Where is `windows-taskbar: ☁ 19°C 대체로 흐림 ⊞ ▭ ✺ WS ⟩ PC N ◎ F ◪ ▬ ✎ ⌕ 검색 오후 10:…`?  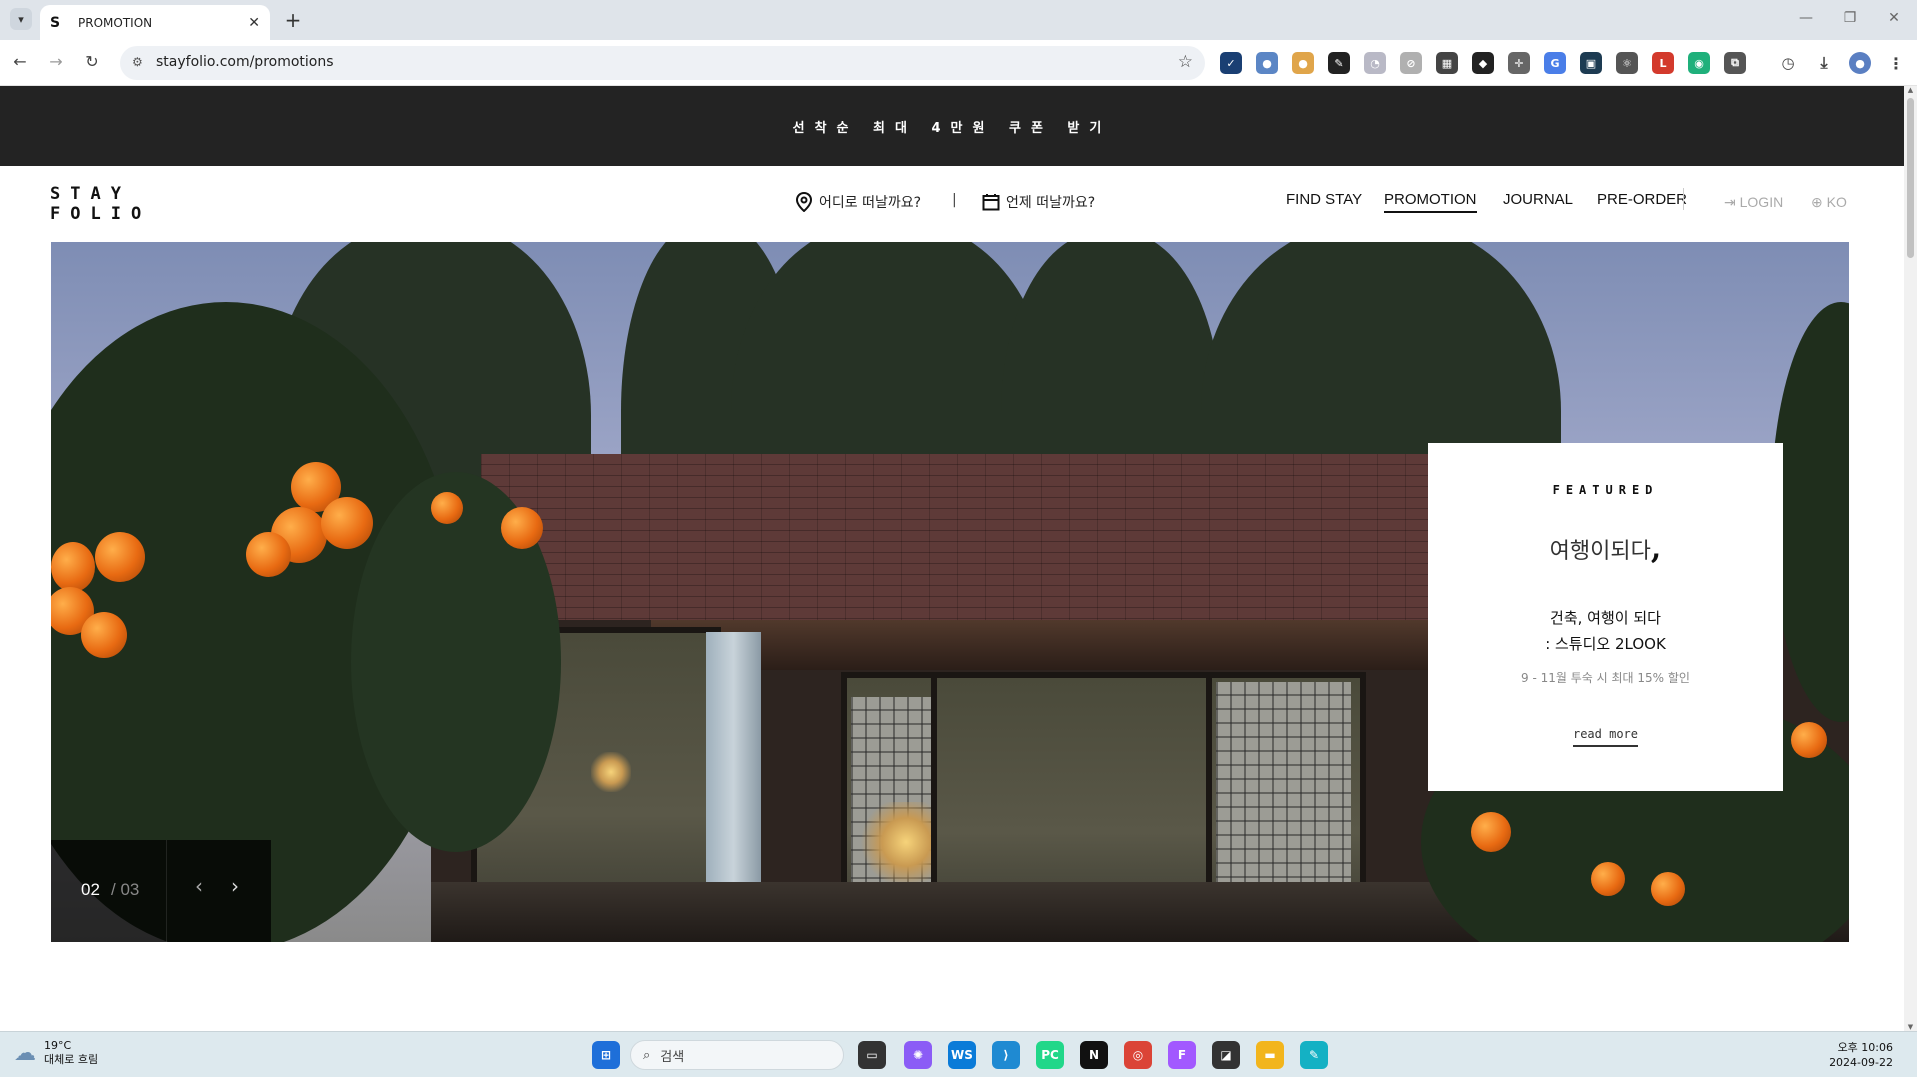
windows-taskbar: ☁ 19°C 대체로 흐림 ⊞ ▭ ✺ WS ⟩ PC N ◎ F ◪ ▬ ✎ ⌕ 검색 오후 10:… is located at coordinates (958, 1054).